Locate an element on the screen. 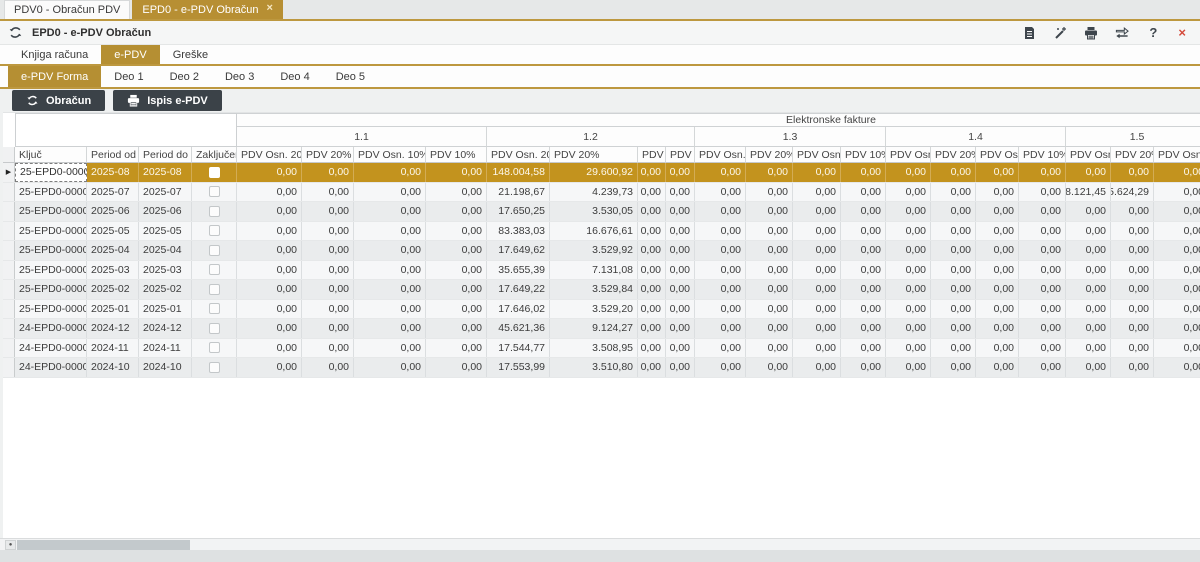 The image size is (1200, 562). cell-value: 17.646,02 is located at coordinates (518, 308).